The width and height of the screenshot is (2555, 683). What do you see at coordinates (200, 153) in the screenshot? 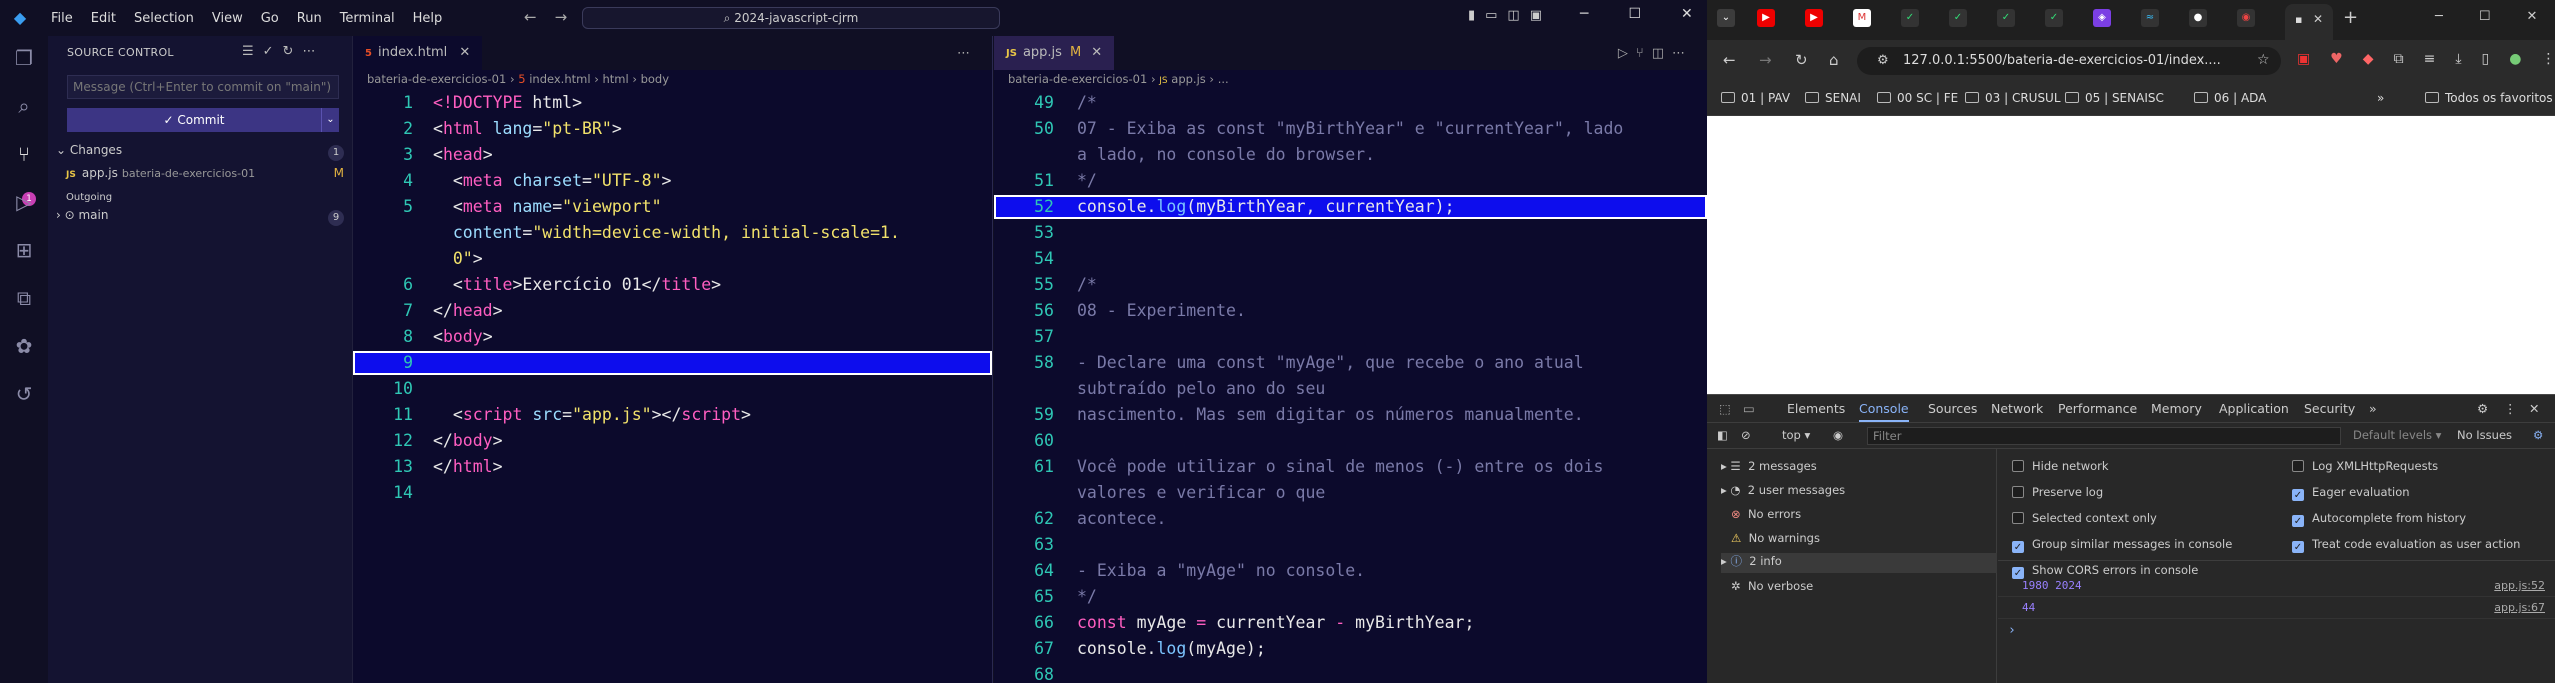
I see `changes-group: ⌄ Changes 1` at bounding box center [200, 153].